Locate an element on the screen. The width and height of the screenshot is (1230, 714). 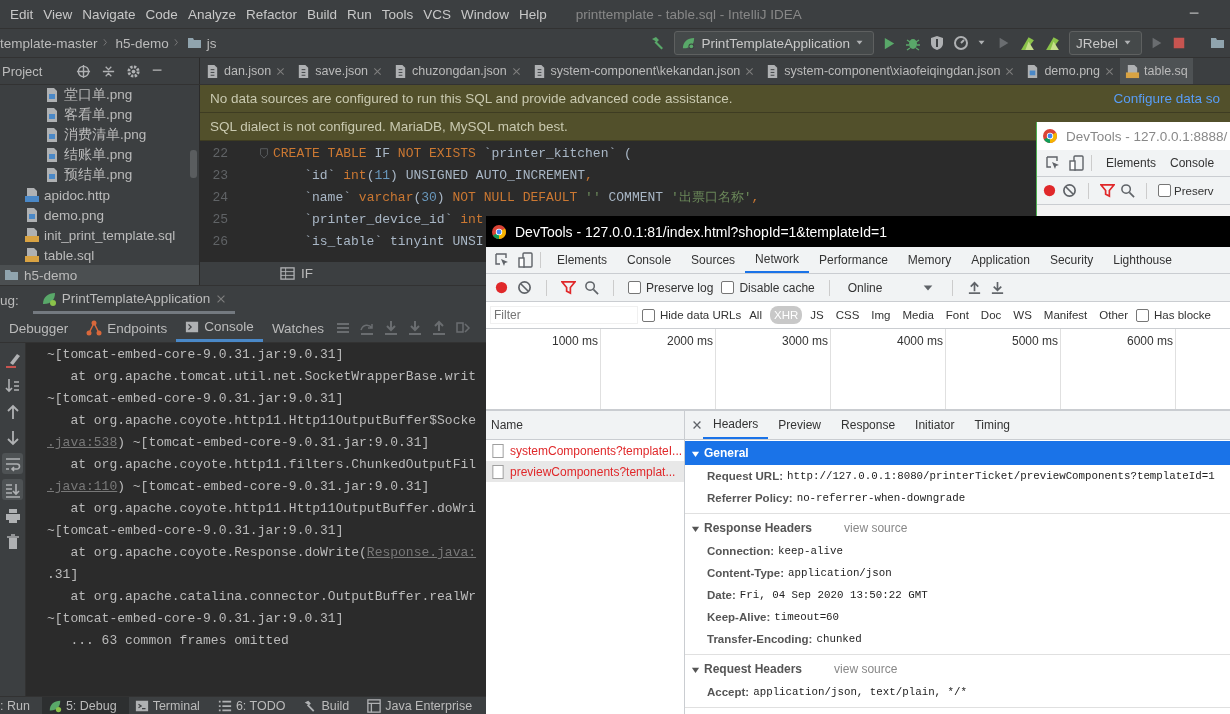
checkbox: Preserv is located at coordinates (1186, 190).